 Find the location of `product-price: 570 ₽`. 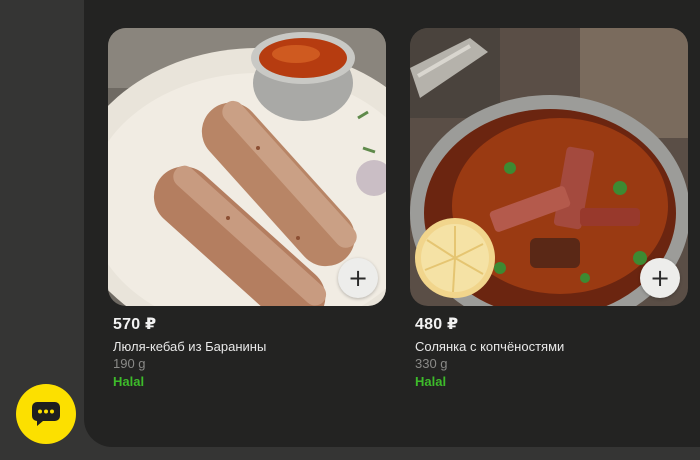

product-price: 570 ₽ is located at coordinates (135, 324).